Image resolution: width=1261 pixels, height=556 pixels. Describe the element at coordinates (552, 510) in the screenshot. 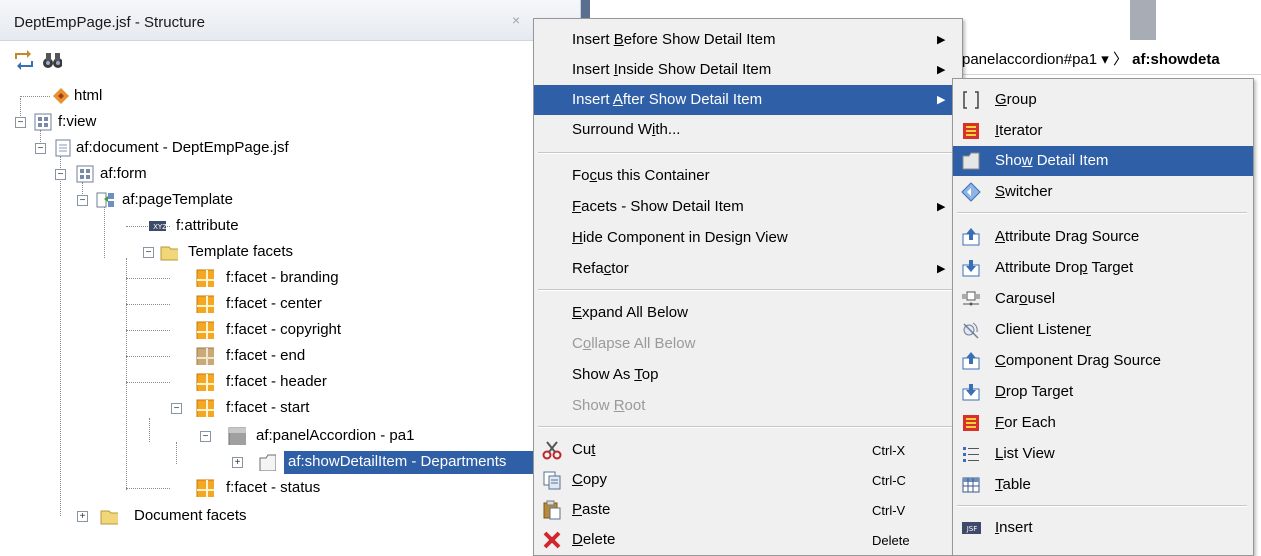

I see `paste-icon` at that location.